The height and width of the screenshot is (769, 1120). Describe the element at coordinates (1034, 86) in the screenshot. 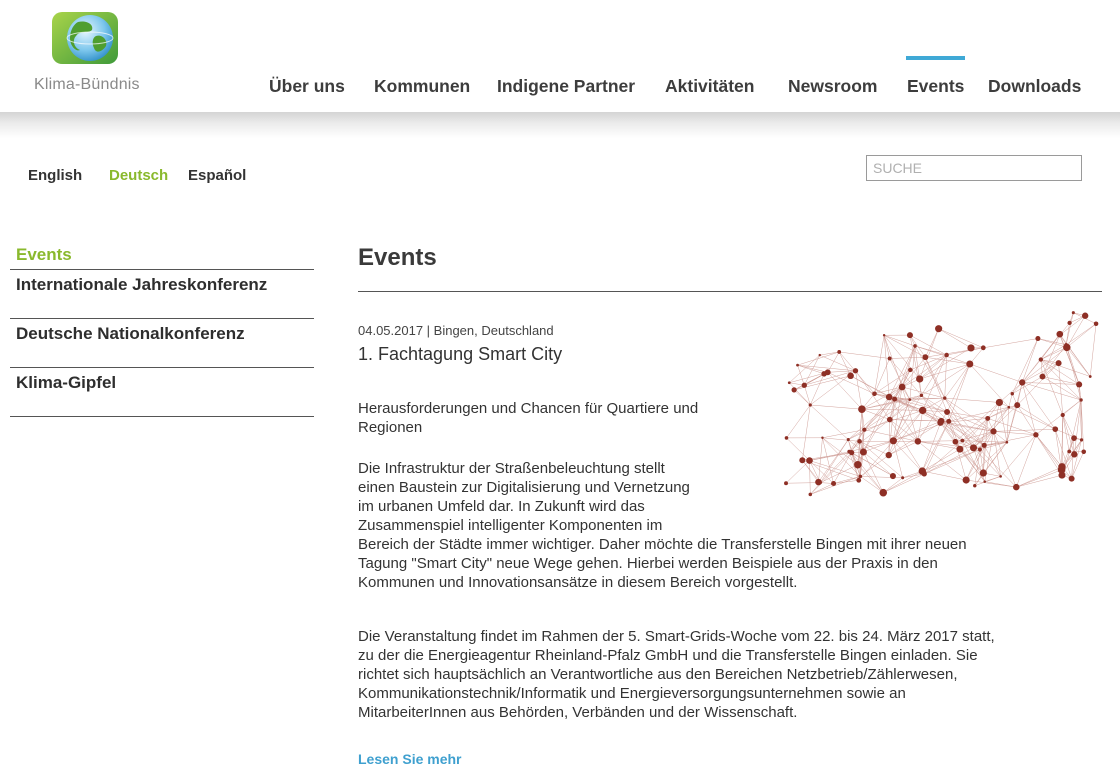

I see `nav-item-downloads: Downloads` at that location.